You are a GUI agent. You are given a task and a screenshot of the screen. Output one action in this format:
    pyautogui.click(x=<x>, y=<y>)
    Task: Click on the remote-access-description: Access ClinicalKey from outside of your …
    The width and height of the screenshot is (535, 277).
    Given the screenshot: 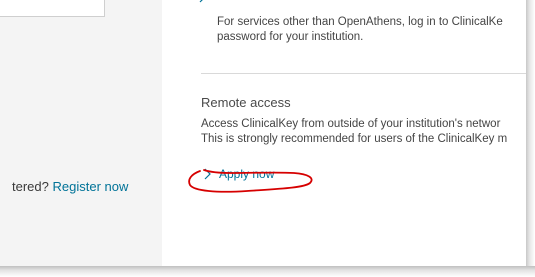 What is the action you would take?
    pyautogui.click(x=364, y=132)
    